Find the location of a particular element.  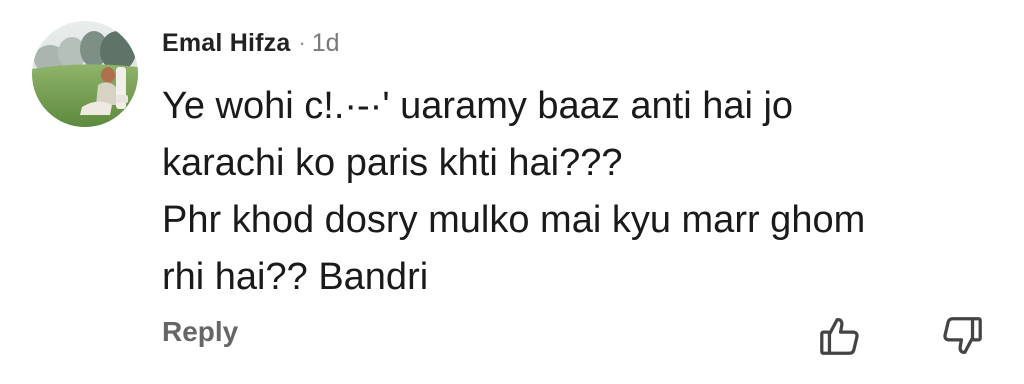

thumbs-down-icon is located at coordinates (962, 335).